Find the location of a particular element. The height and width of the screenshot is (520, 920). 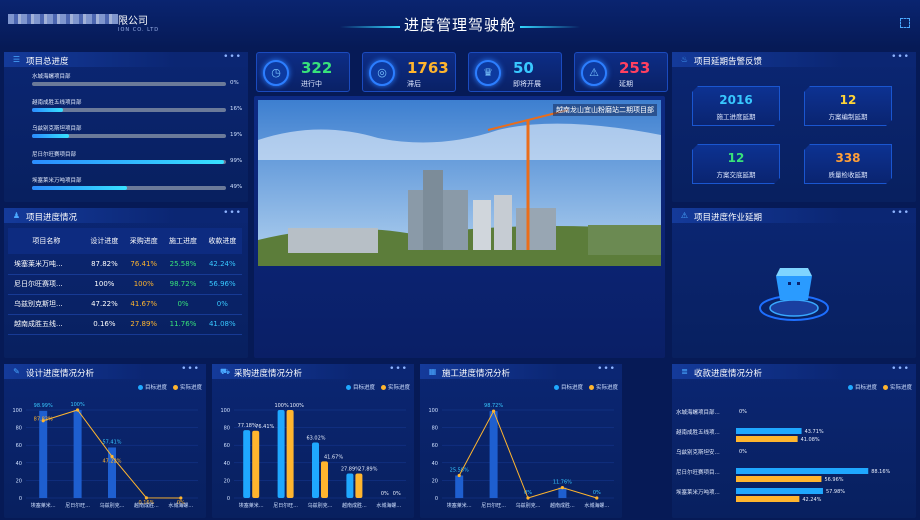

table-row: 乌兹别克斯坦... 47.22% 41.67% 0% 0% is located at coordinates (125, 304).